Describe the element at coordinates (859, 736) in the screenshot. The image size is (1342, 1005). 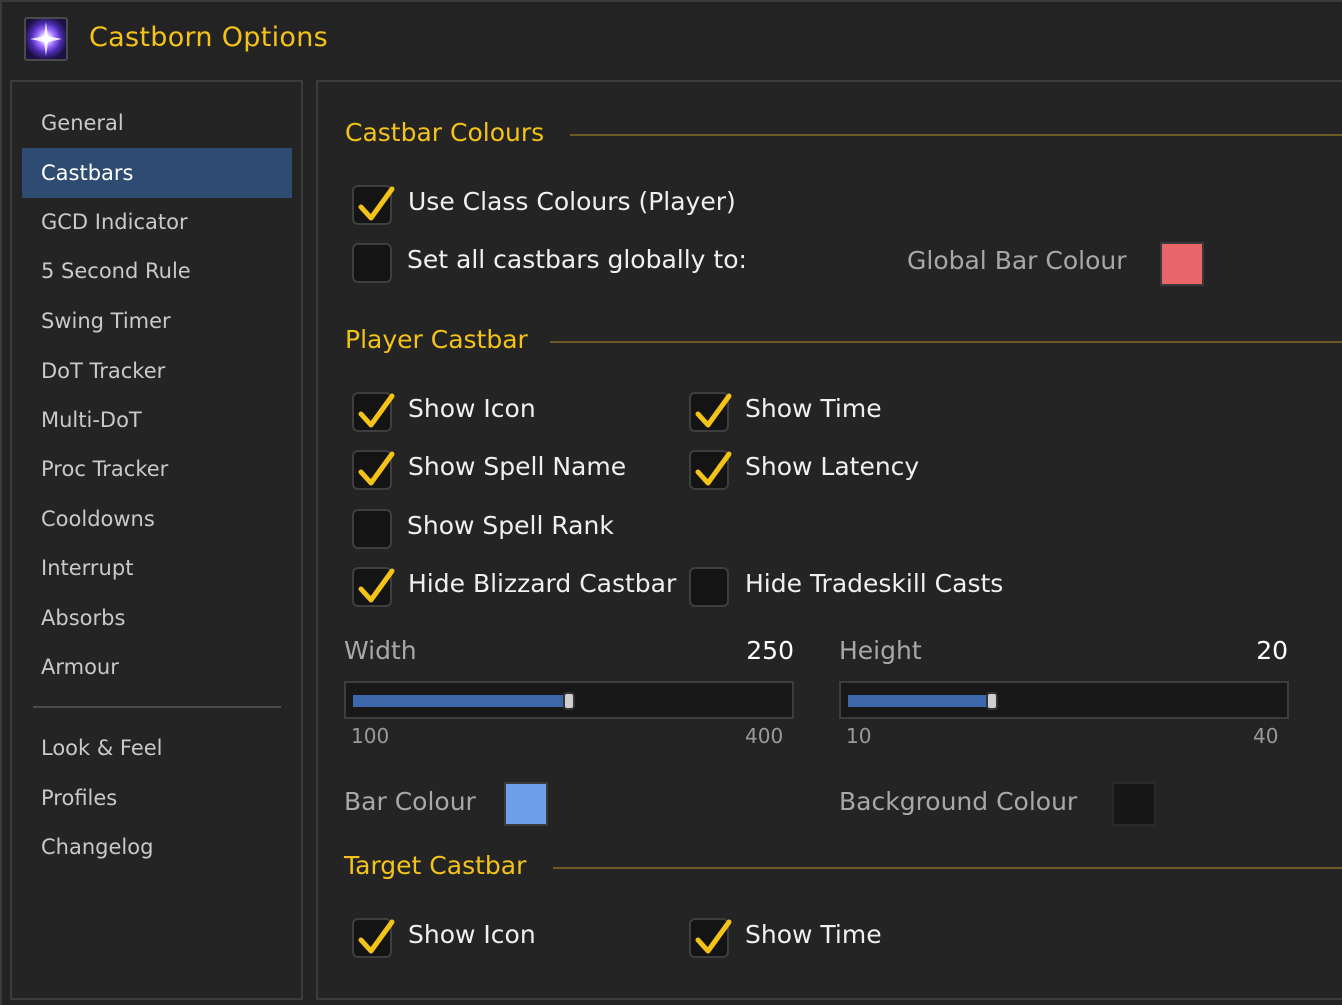
I see `height-slider-min: 10` at that location.